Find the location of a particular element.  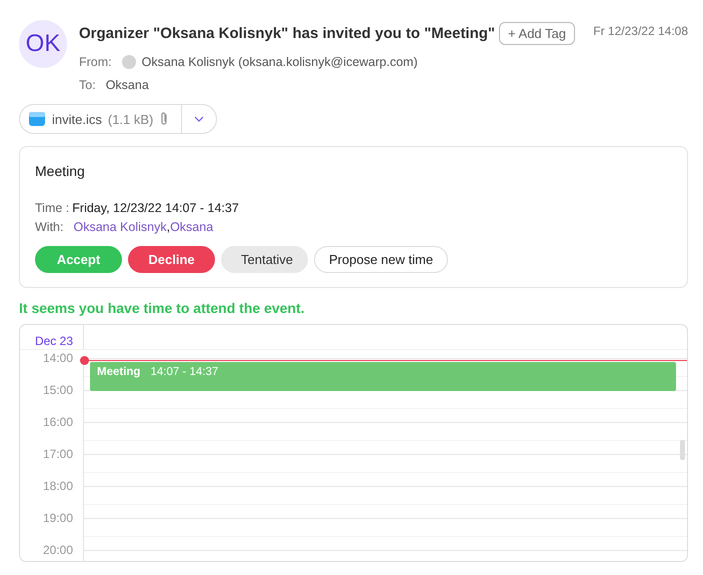

email-subject: Organizer "Oksana Kolisnyk" has invited you to "Meeting" is located at coordinates (287, 33).